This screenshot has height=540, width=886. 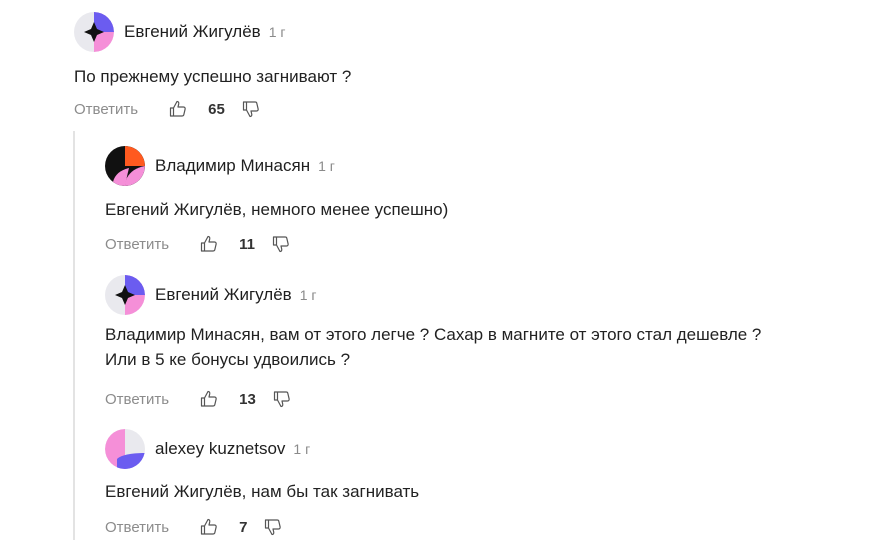 I want to click on comment-actions: Ответить 11, so click(x=276, y=244).